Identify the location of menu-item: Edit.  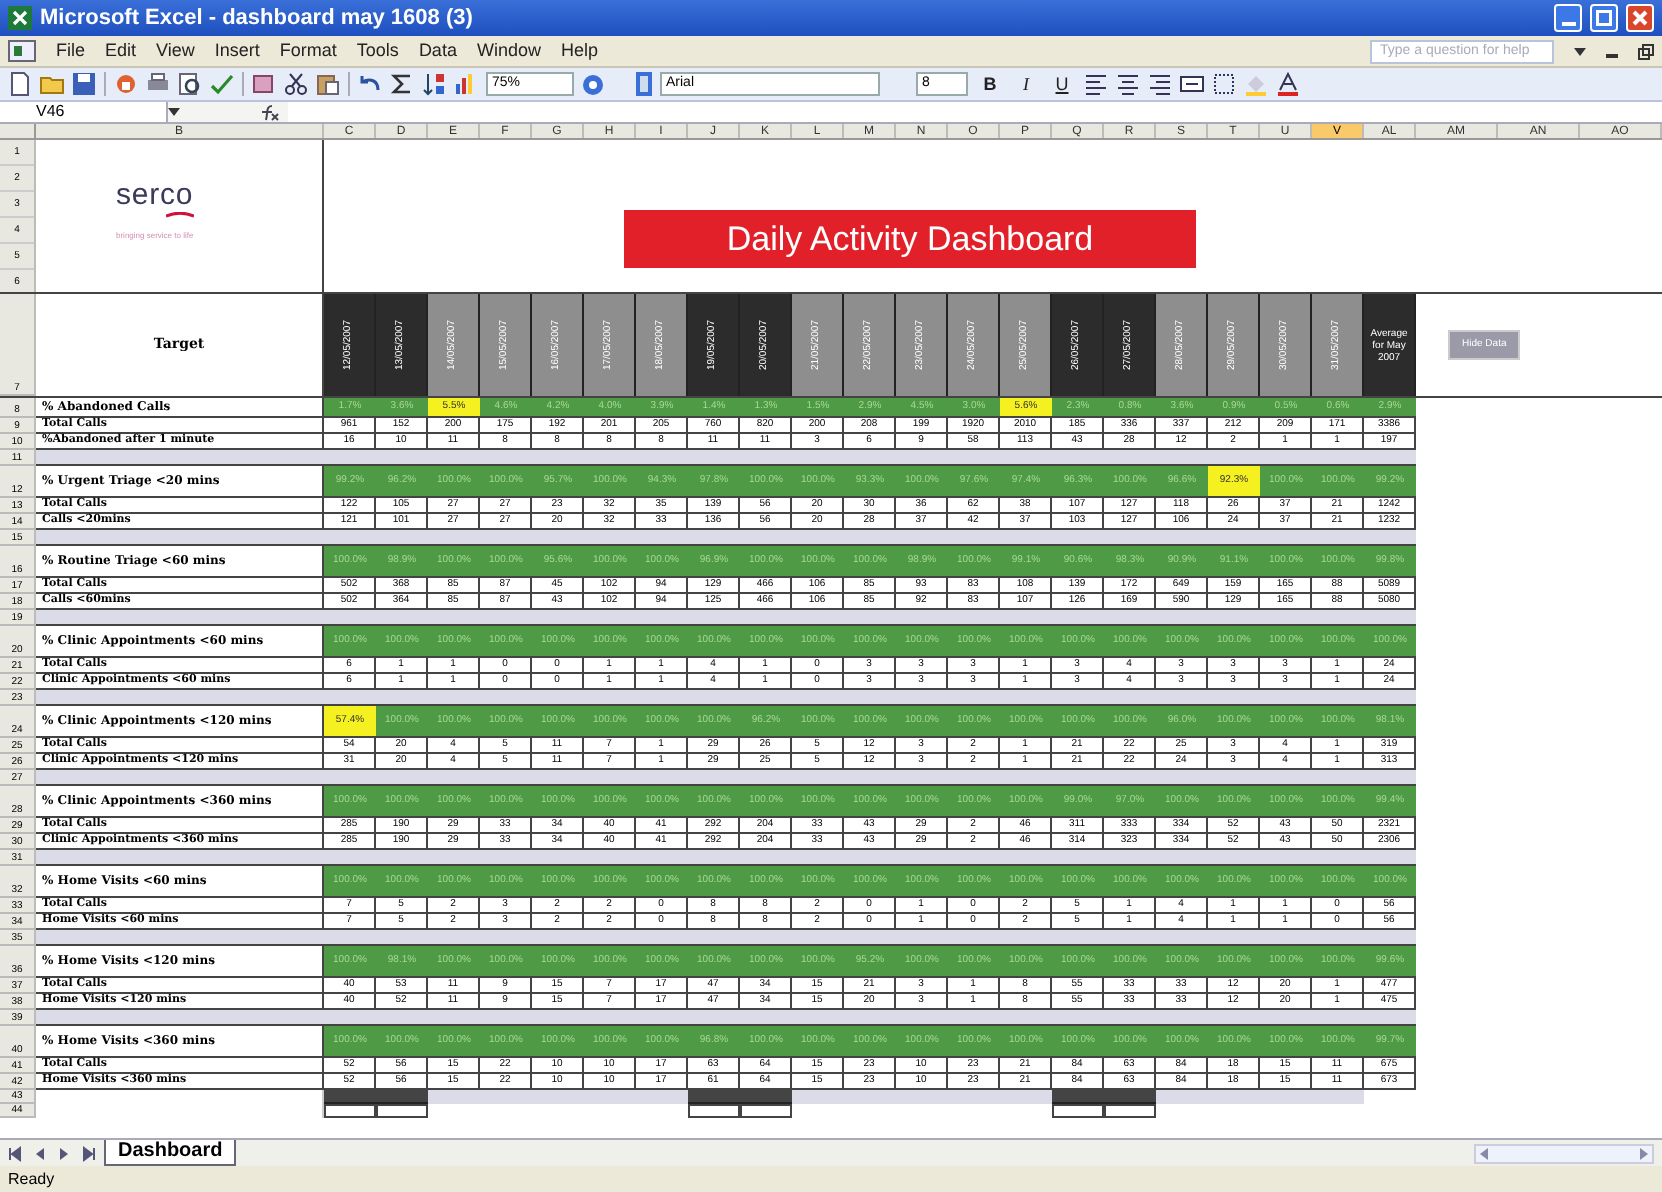
(121, 51).